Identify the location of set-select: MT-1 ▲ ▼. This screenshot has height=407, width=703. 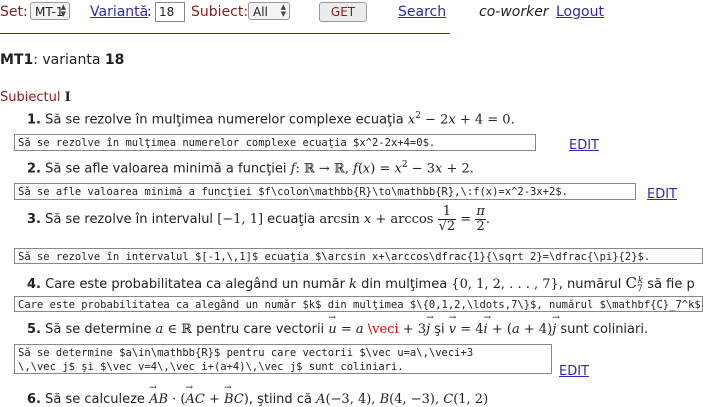
(50, 11).